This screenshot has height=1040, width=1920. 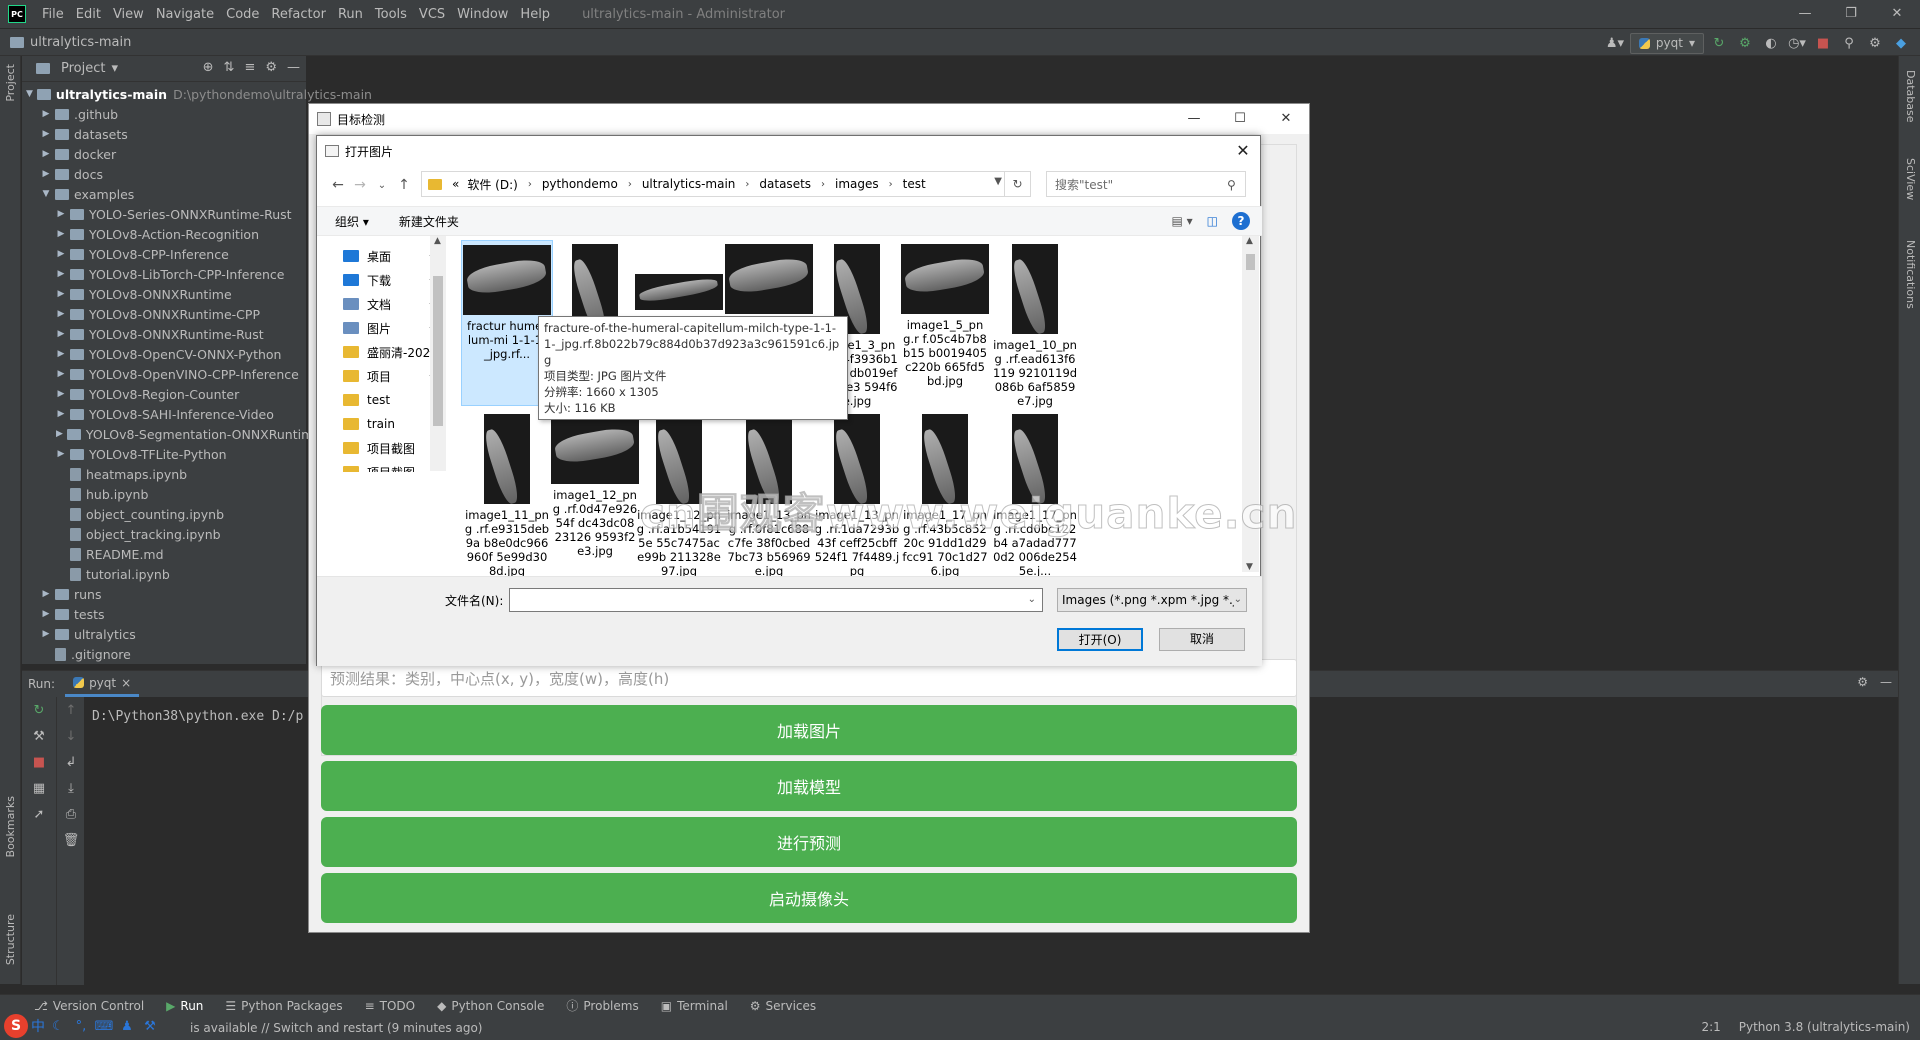 What do you see at coordinates (1243, 151) in the screenshot?
I see `close-icon: ✕` at bounding box center [1243, 151].